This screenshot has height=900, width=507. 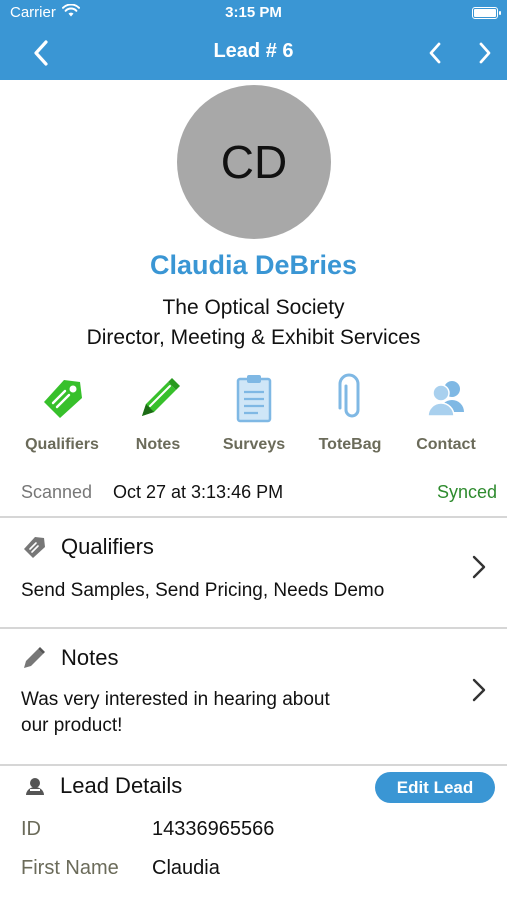 What do you see at coordinates (70, 868) in the screenshot?
I see `detail-key: First Name` at bounding box center [70, 868].